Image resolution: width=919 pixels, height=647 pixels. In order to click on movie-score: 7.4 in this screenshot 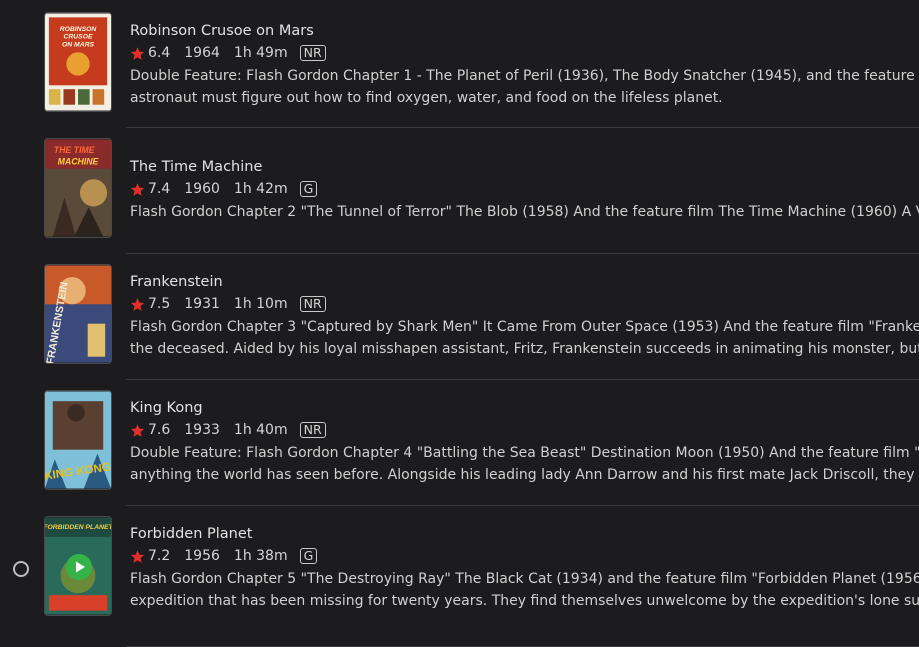, I will do `click(159, 189)`.